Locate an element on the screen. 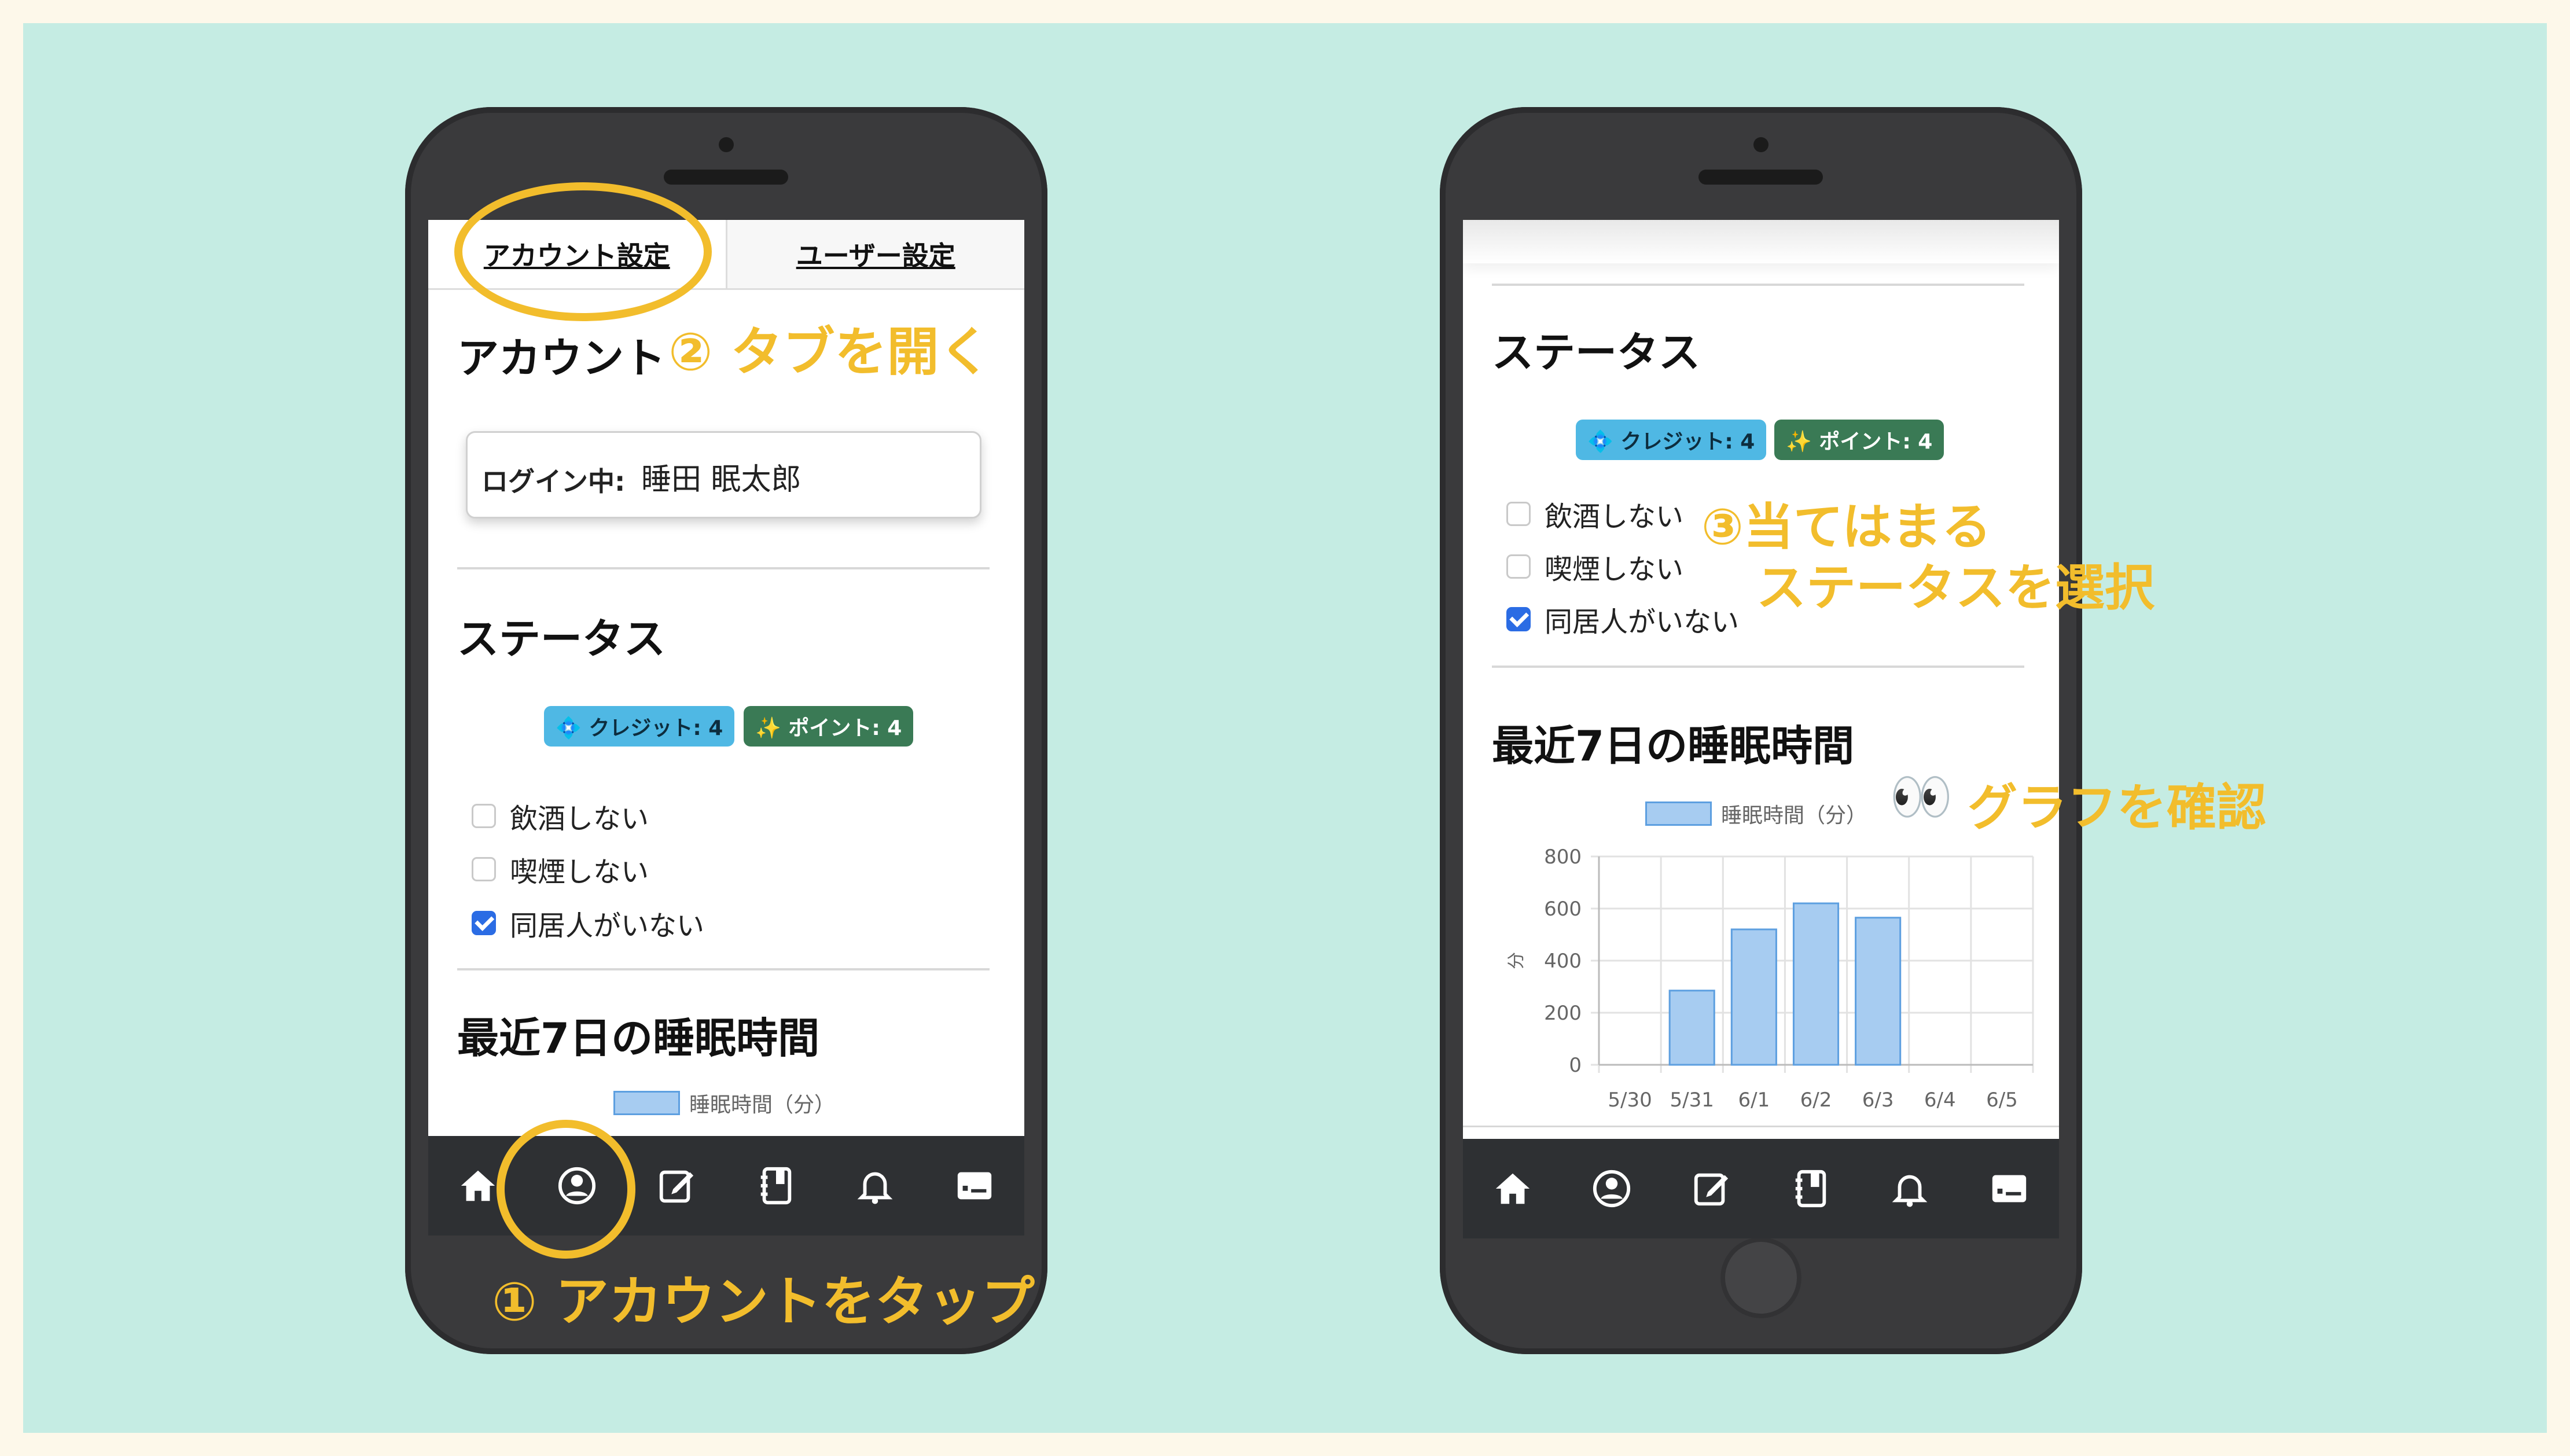 The width and height of the screenshot is (2570, 1456). home-button is located at coordinates (1760, 1278).